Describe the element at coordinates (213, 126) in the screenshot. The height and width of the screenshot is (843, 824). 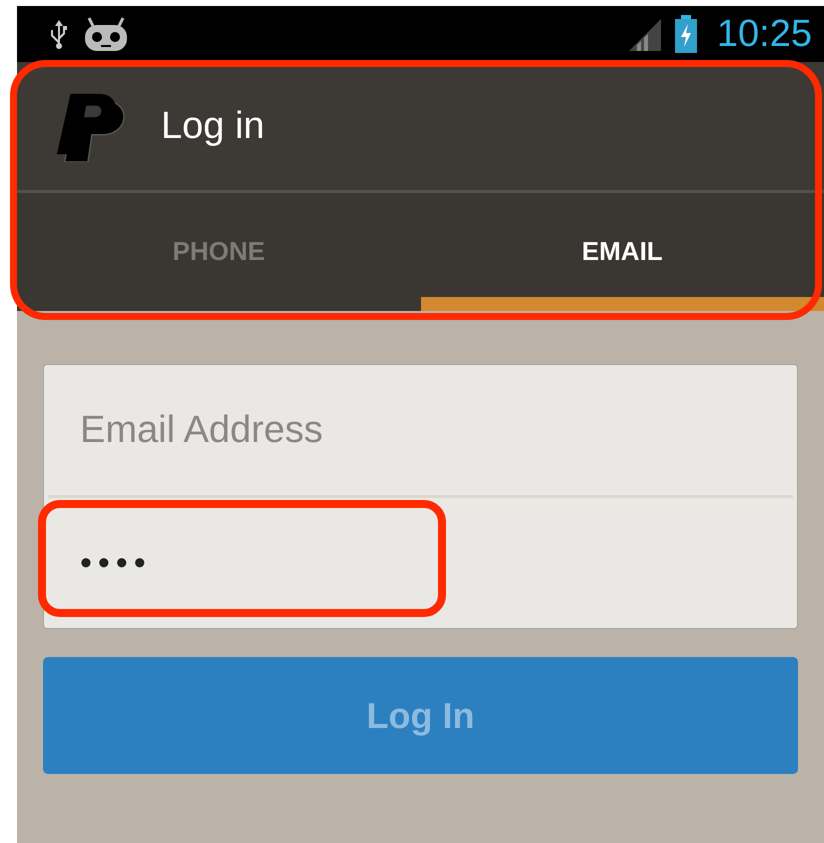
I see `screen-title: Log in` at that location.